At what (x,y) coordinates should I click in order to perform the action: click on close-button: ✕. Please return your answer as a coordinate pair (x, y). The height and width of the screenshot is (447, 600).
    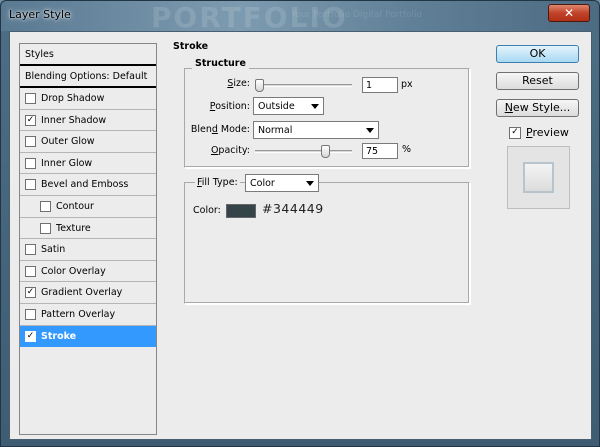
    Looking at the image, I should click on (569, 13).